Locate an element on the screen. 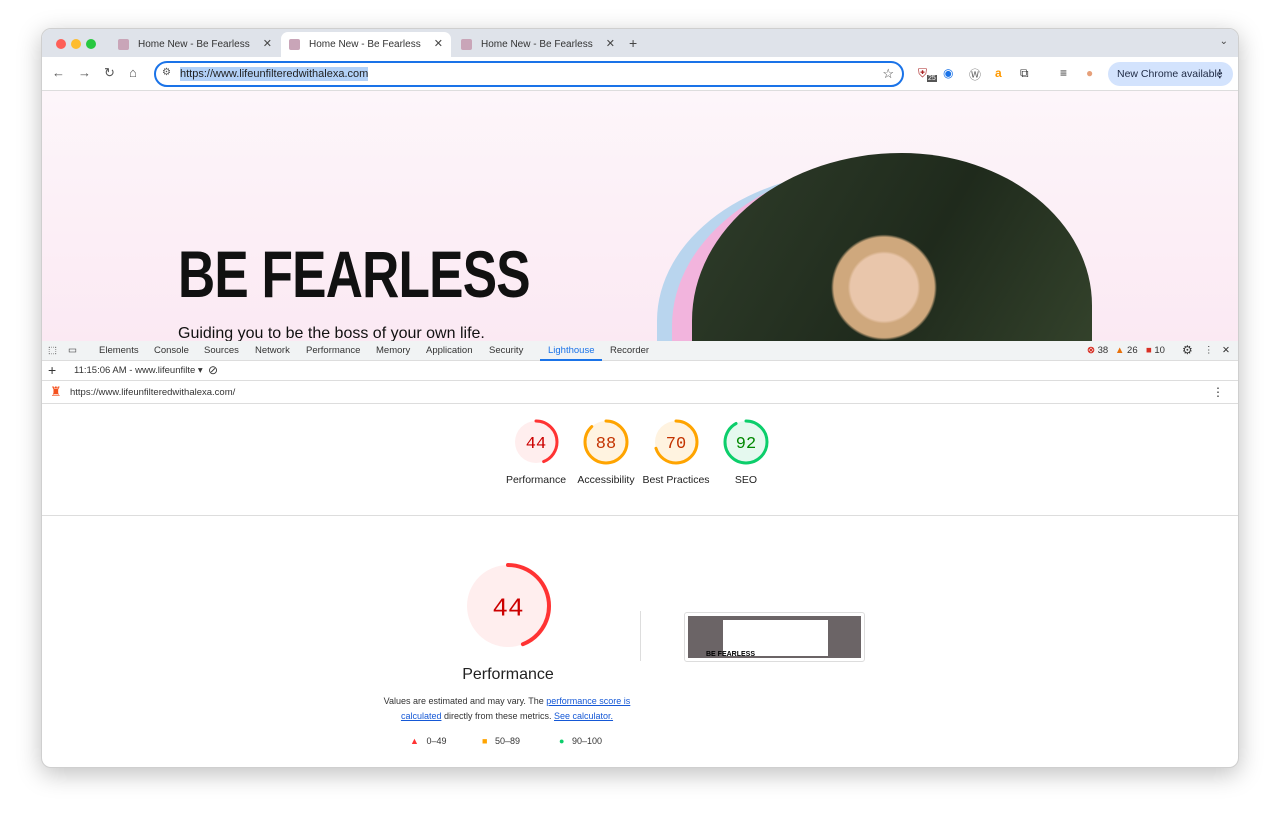  back-icon: ← is located at coordinates (58, 72).